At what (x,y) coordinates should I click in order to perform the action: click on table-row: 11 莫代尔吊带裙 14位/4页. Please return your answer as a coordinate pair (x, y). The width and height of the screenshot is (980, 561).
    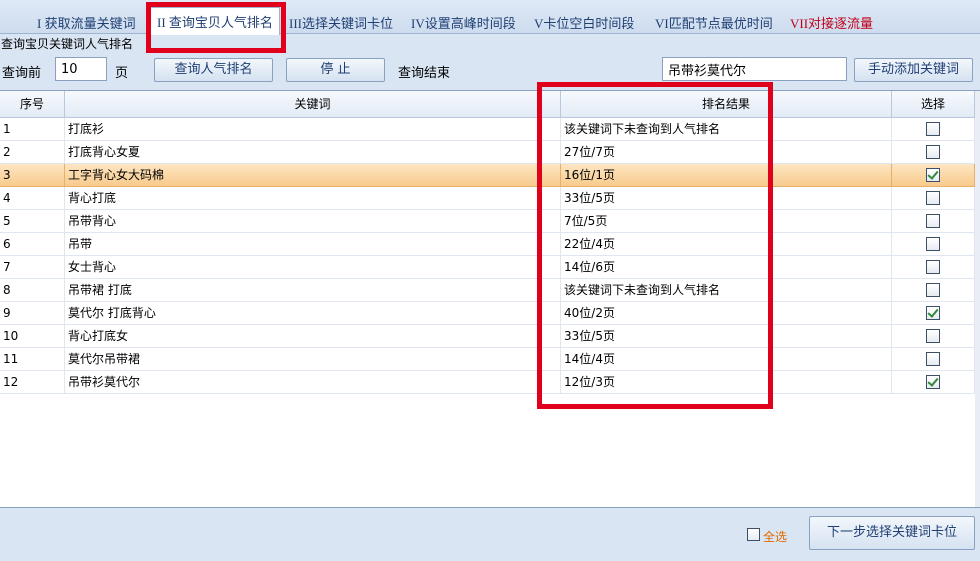
    Looking at the image, I should click on (487, 359).